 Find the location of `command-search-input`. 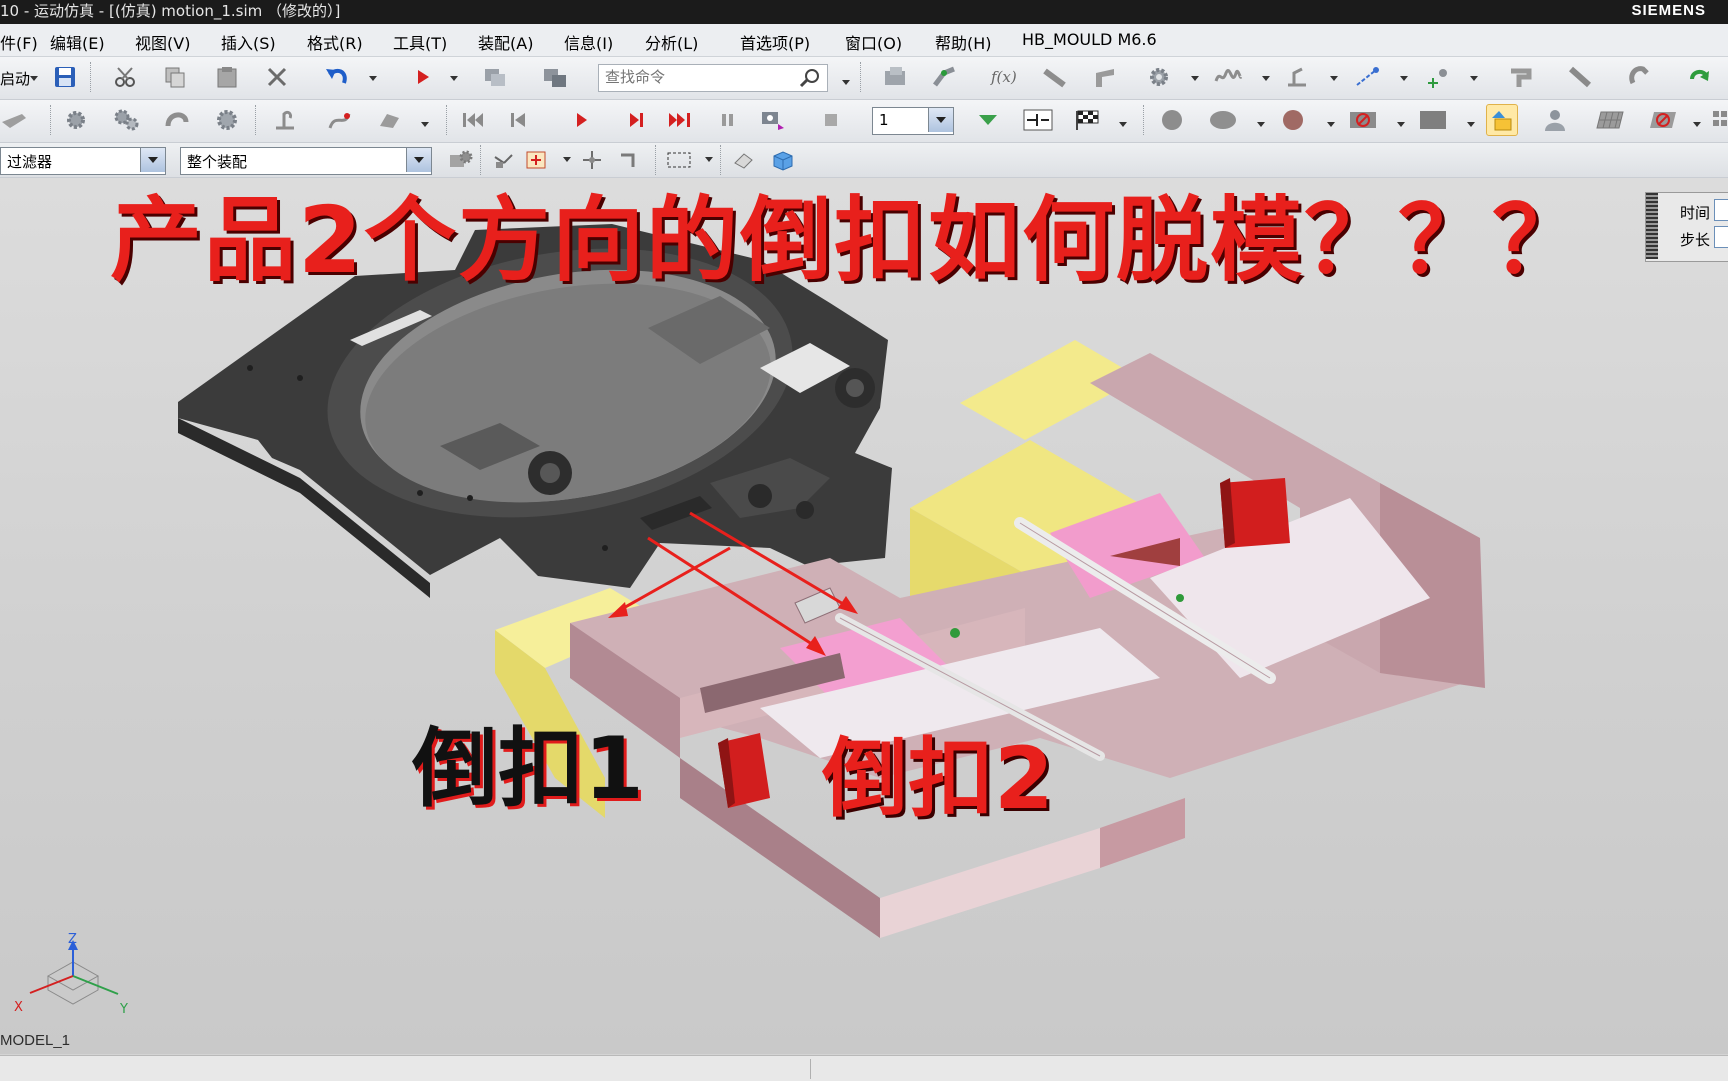

command-search-input is located at coordinates (697, 77).